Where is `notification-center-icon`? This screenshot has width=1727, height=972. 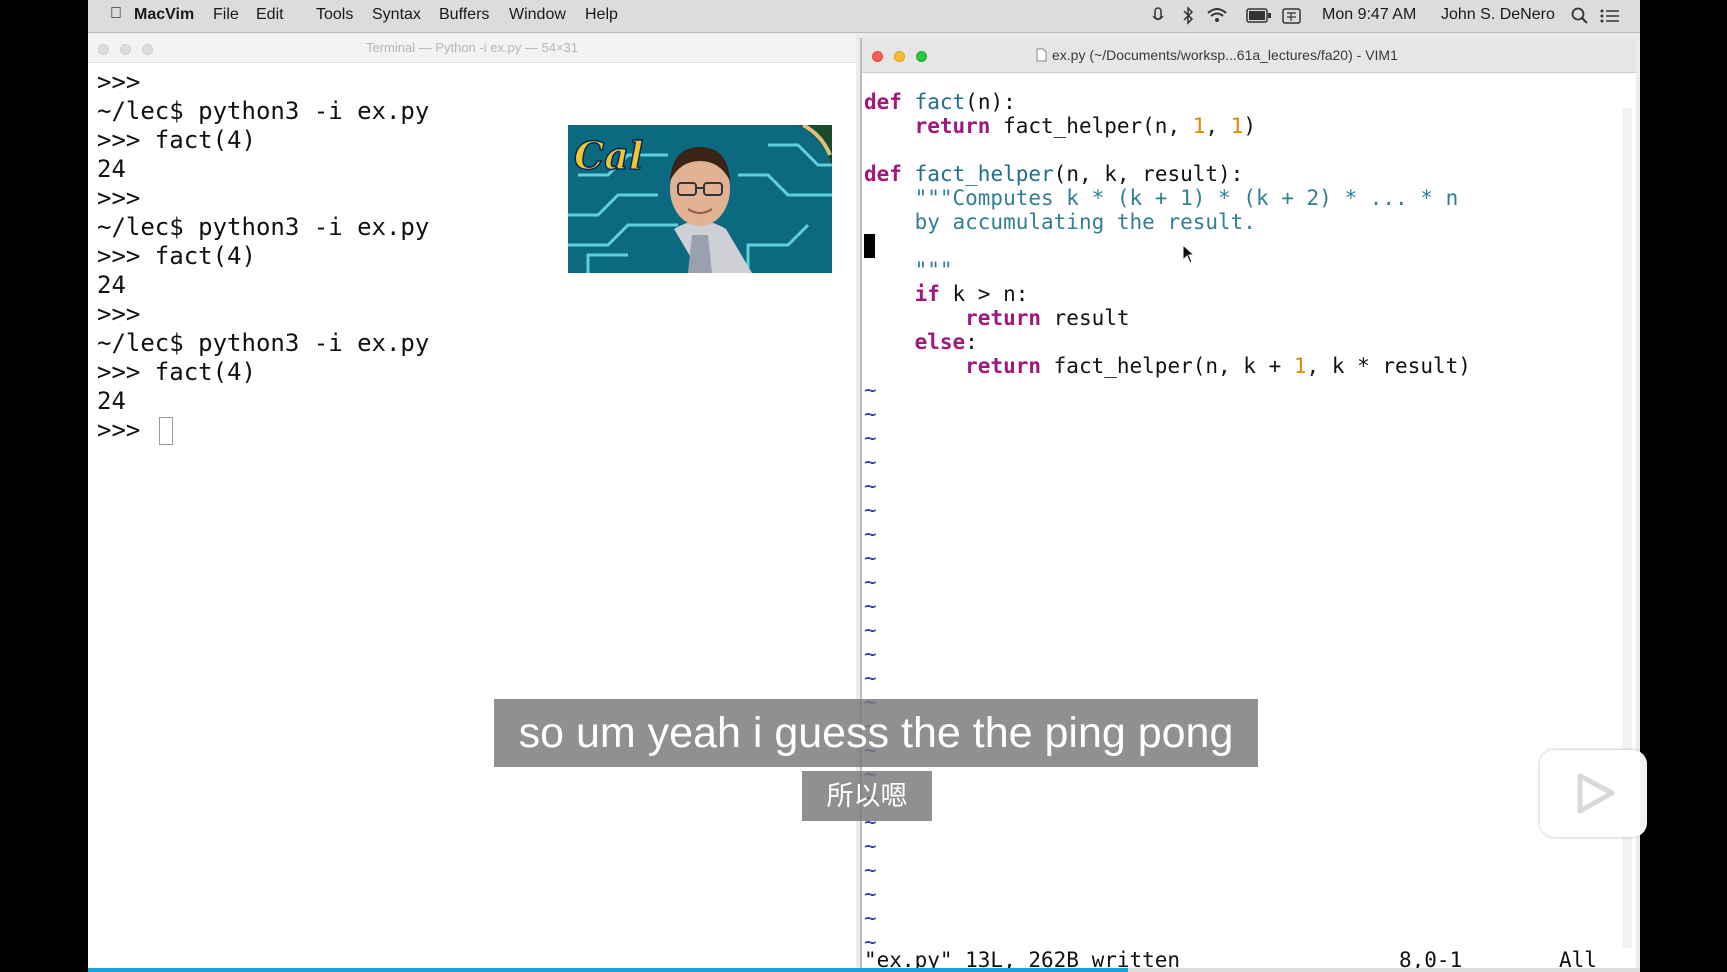
notification-center-icon is located at coordinates (1610, 16).